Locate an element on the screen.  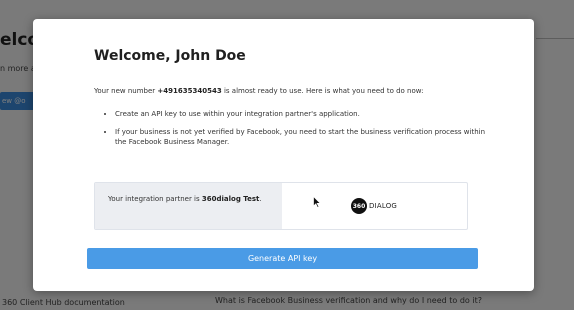
phone-number: +491635340543 is located at coordinates (189, 91).